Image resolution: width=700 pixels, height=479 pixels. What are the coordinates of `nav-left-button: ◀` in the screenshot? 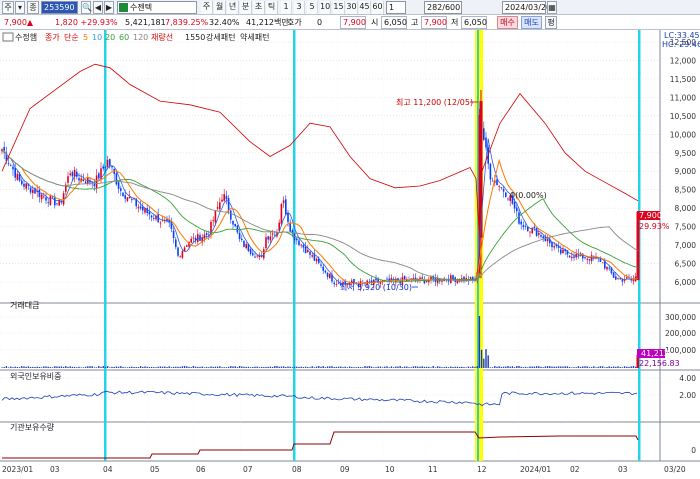 It's located at (98, 7).